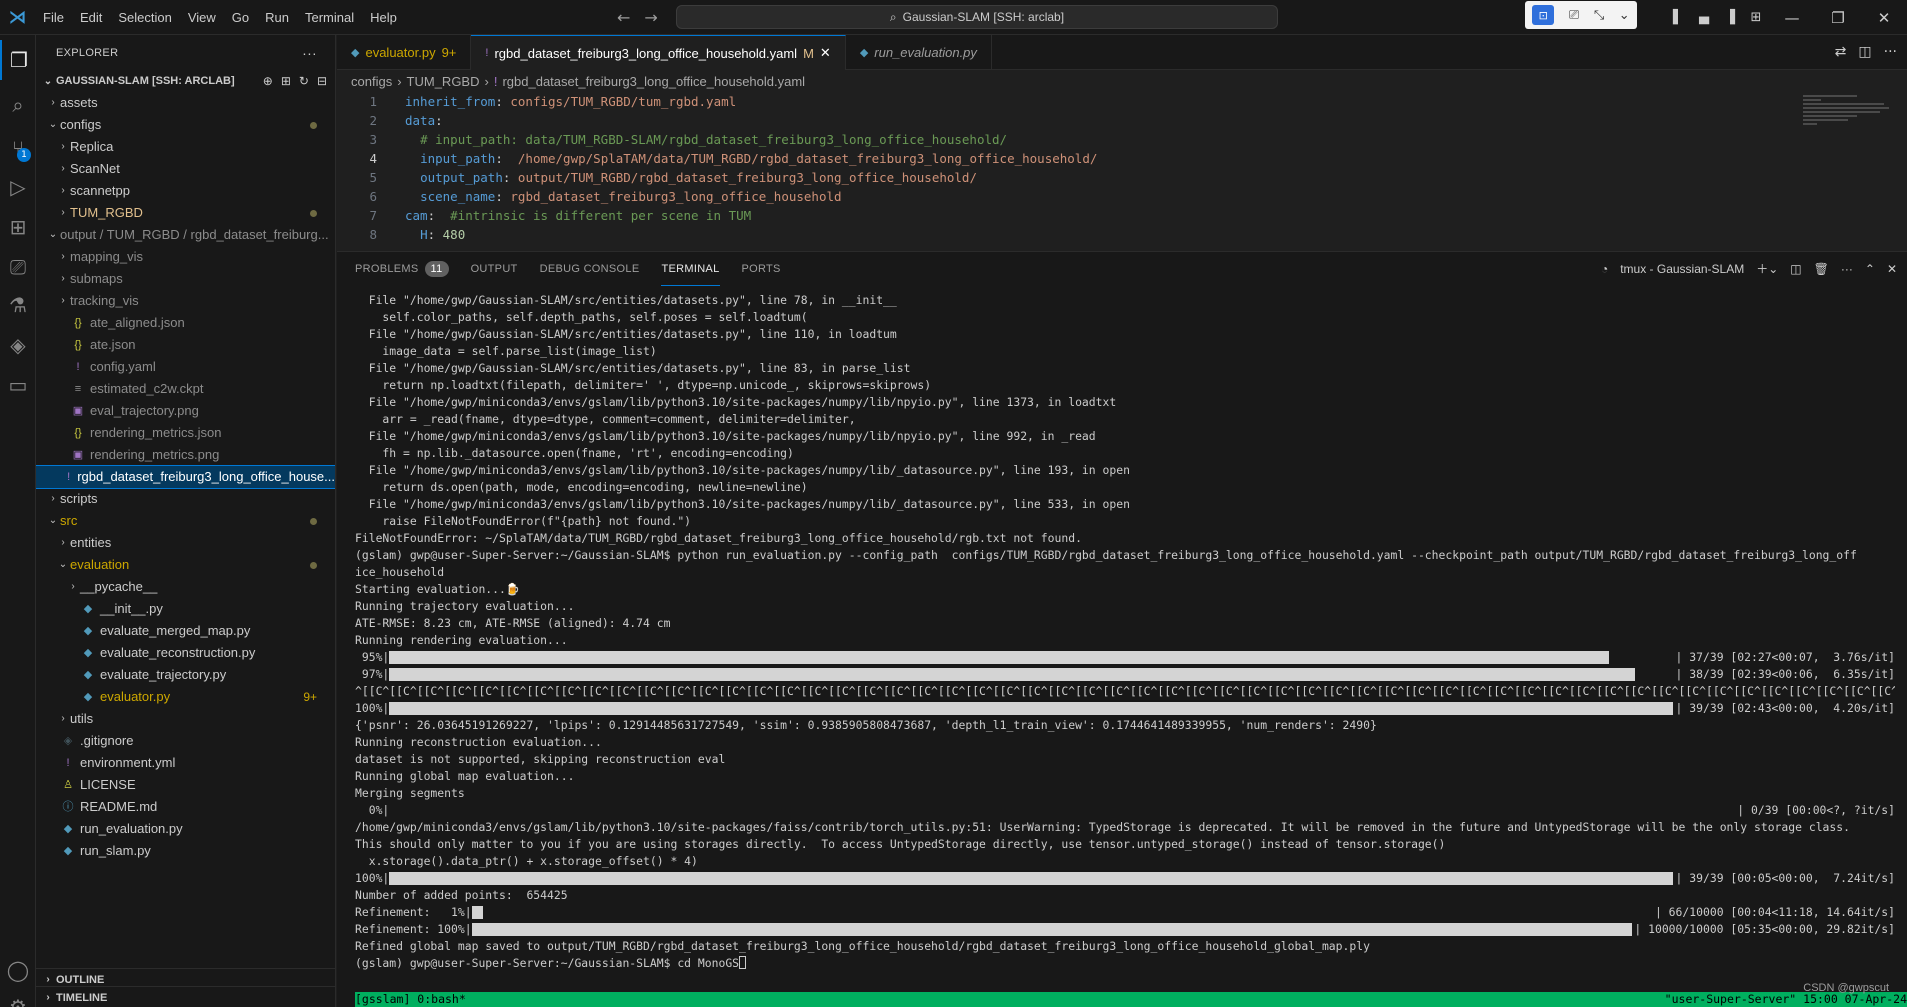 This screenshot has width=1907, height=1007. What do you see at coordinates (1838, 18) in the screenshot?
I see `restore-window-icon: ❐` at bounding box center [1838, 18].